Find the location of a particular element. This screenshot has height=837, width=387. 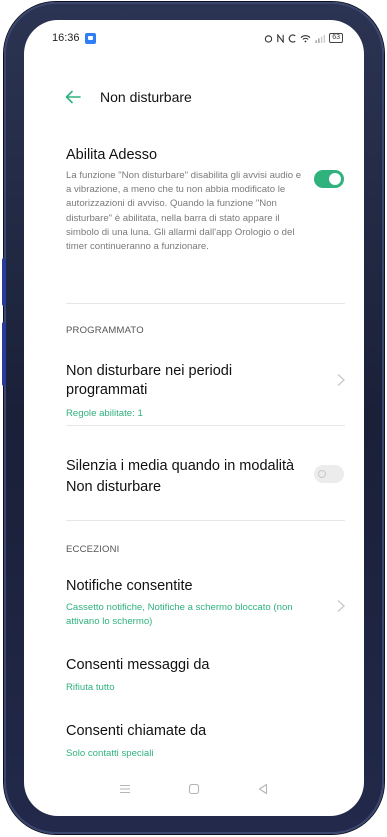

enable-now-toggle is located at coordinates (329, 179).